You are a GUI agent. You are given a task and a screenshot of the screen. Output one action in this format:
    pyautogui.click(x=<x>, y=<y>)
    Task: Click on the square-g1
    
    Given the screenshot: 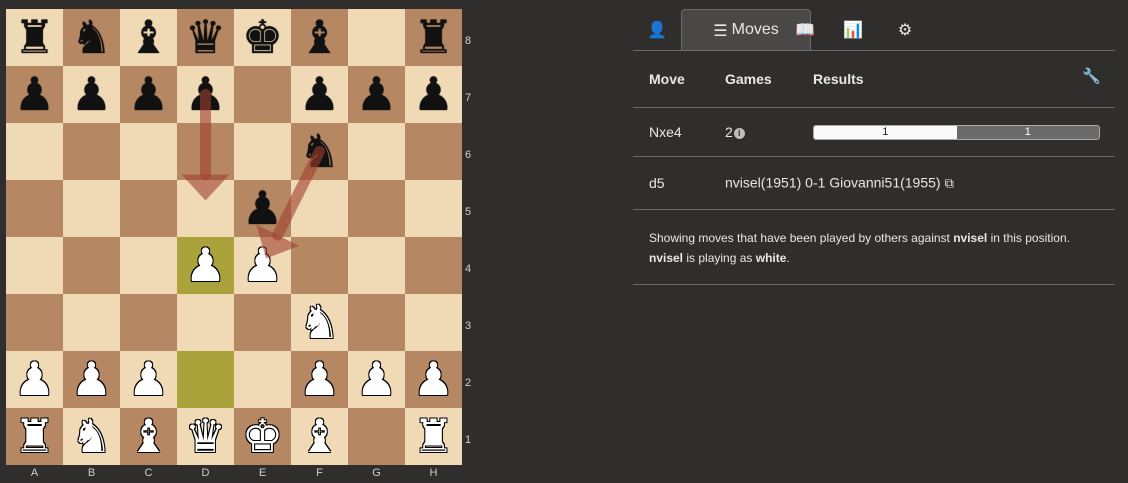 What is the action you would take?
    pyautogui.click(x=376, y=436)
    